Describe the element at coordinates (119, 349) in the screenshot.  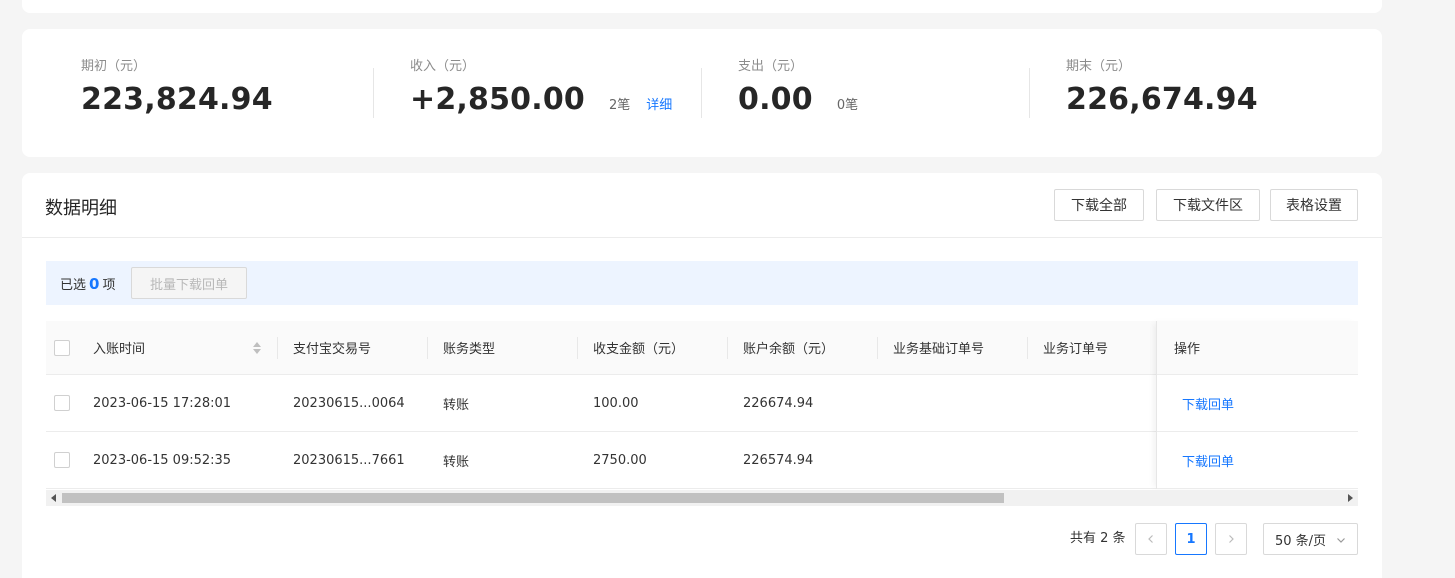
I see `header-time: 入账时间` at that location.